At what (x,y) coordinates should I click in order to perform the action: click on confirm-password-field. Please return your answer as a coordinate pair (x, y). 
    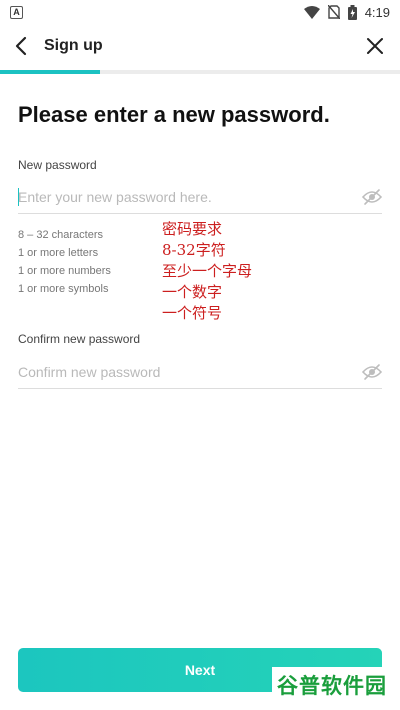
    Looking at the image, I should click on (200, 372).